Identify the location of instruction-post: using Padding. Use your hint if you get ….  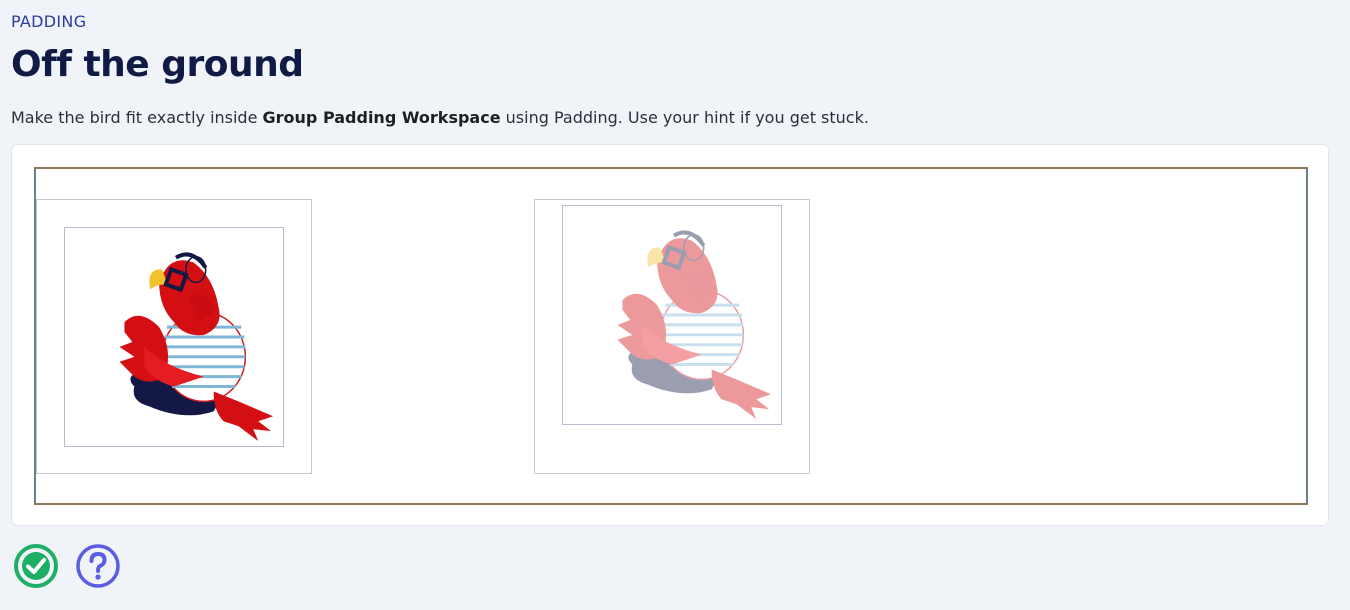
(684, 117).